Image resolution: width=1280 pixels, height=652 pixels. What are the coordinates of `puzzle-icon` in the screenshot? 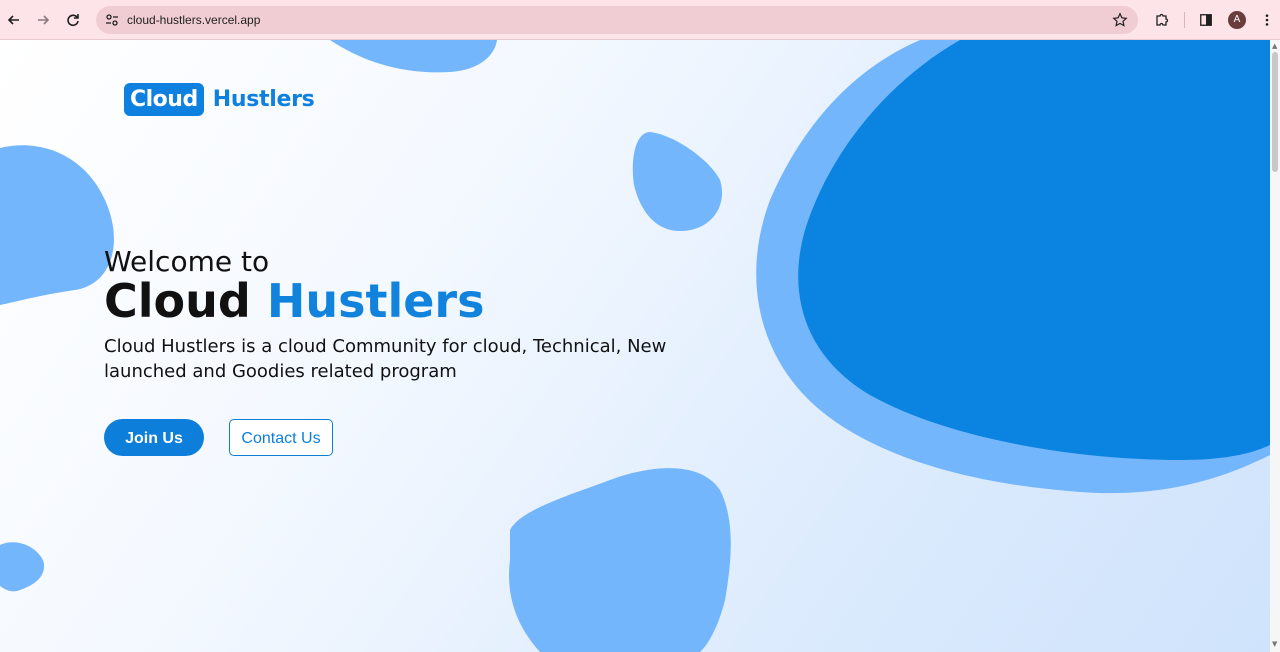 It's located at (1162, 19).